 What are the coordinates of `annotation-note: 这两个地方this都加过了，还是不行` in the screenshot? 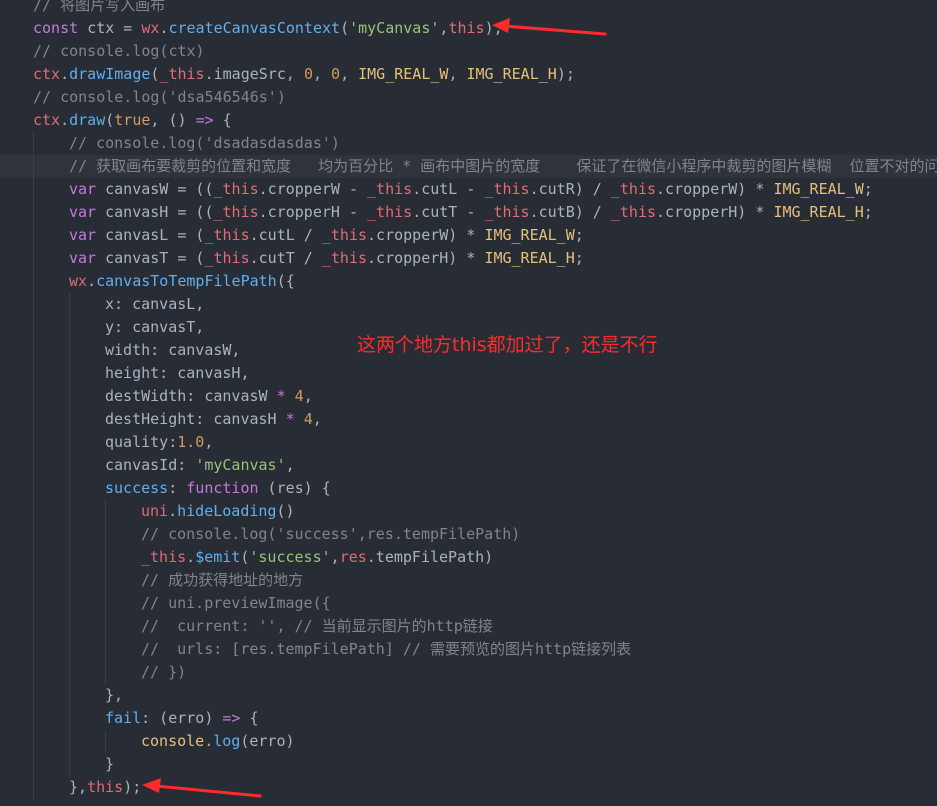 It's located at (507, 345).